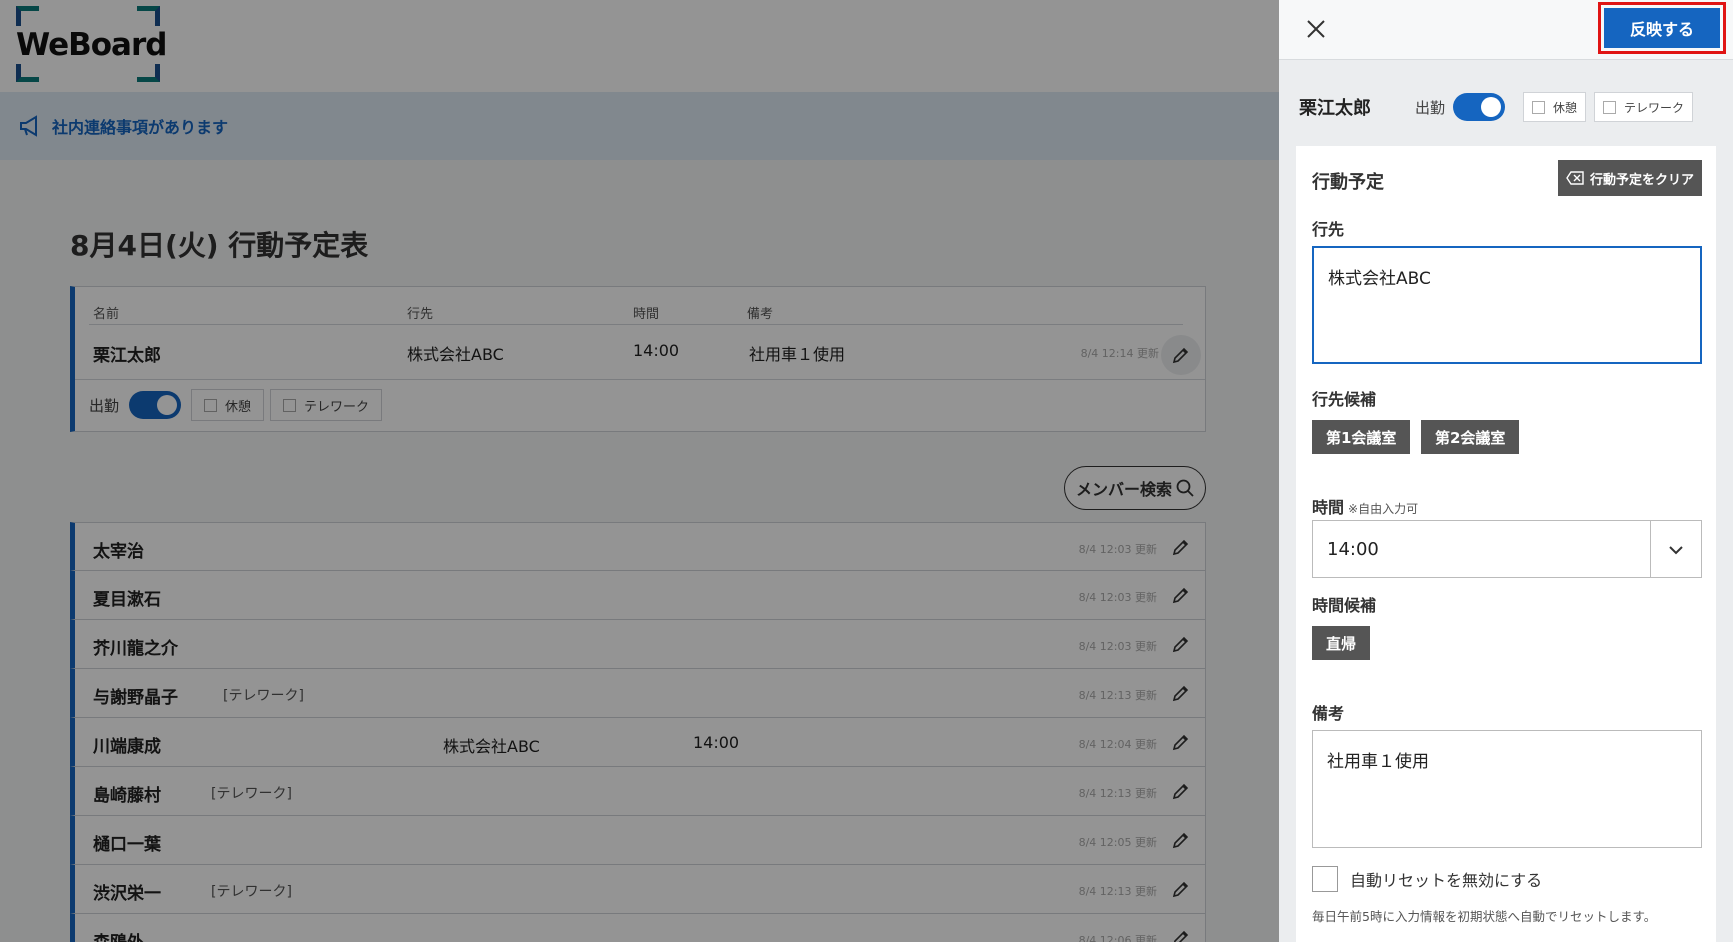 Image resolution: width=1733 pixels, height=942 pixels. Describe the element at coordinates (1565, 107) in the screenshot. I see `panel-break-label: 休憩` at that location.